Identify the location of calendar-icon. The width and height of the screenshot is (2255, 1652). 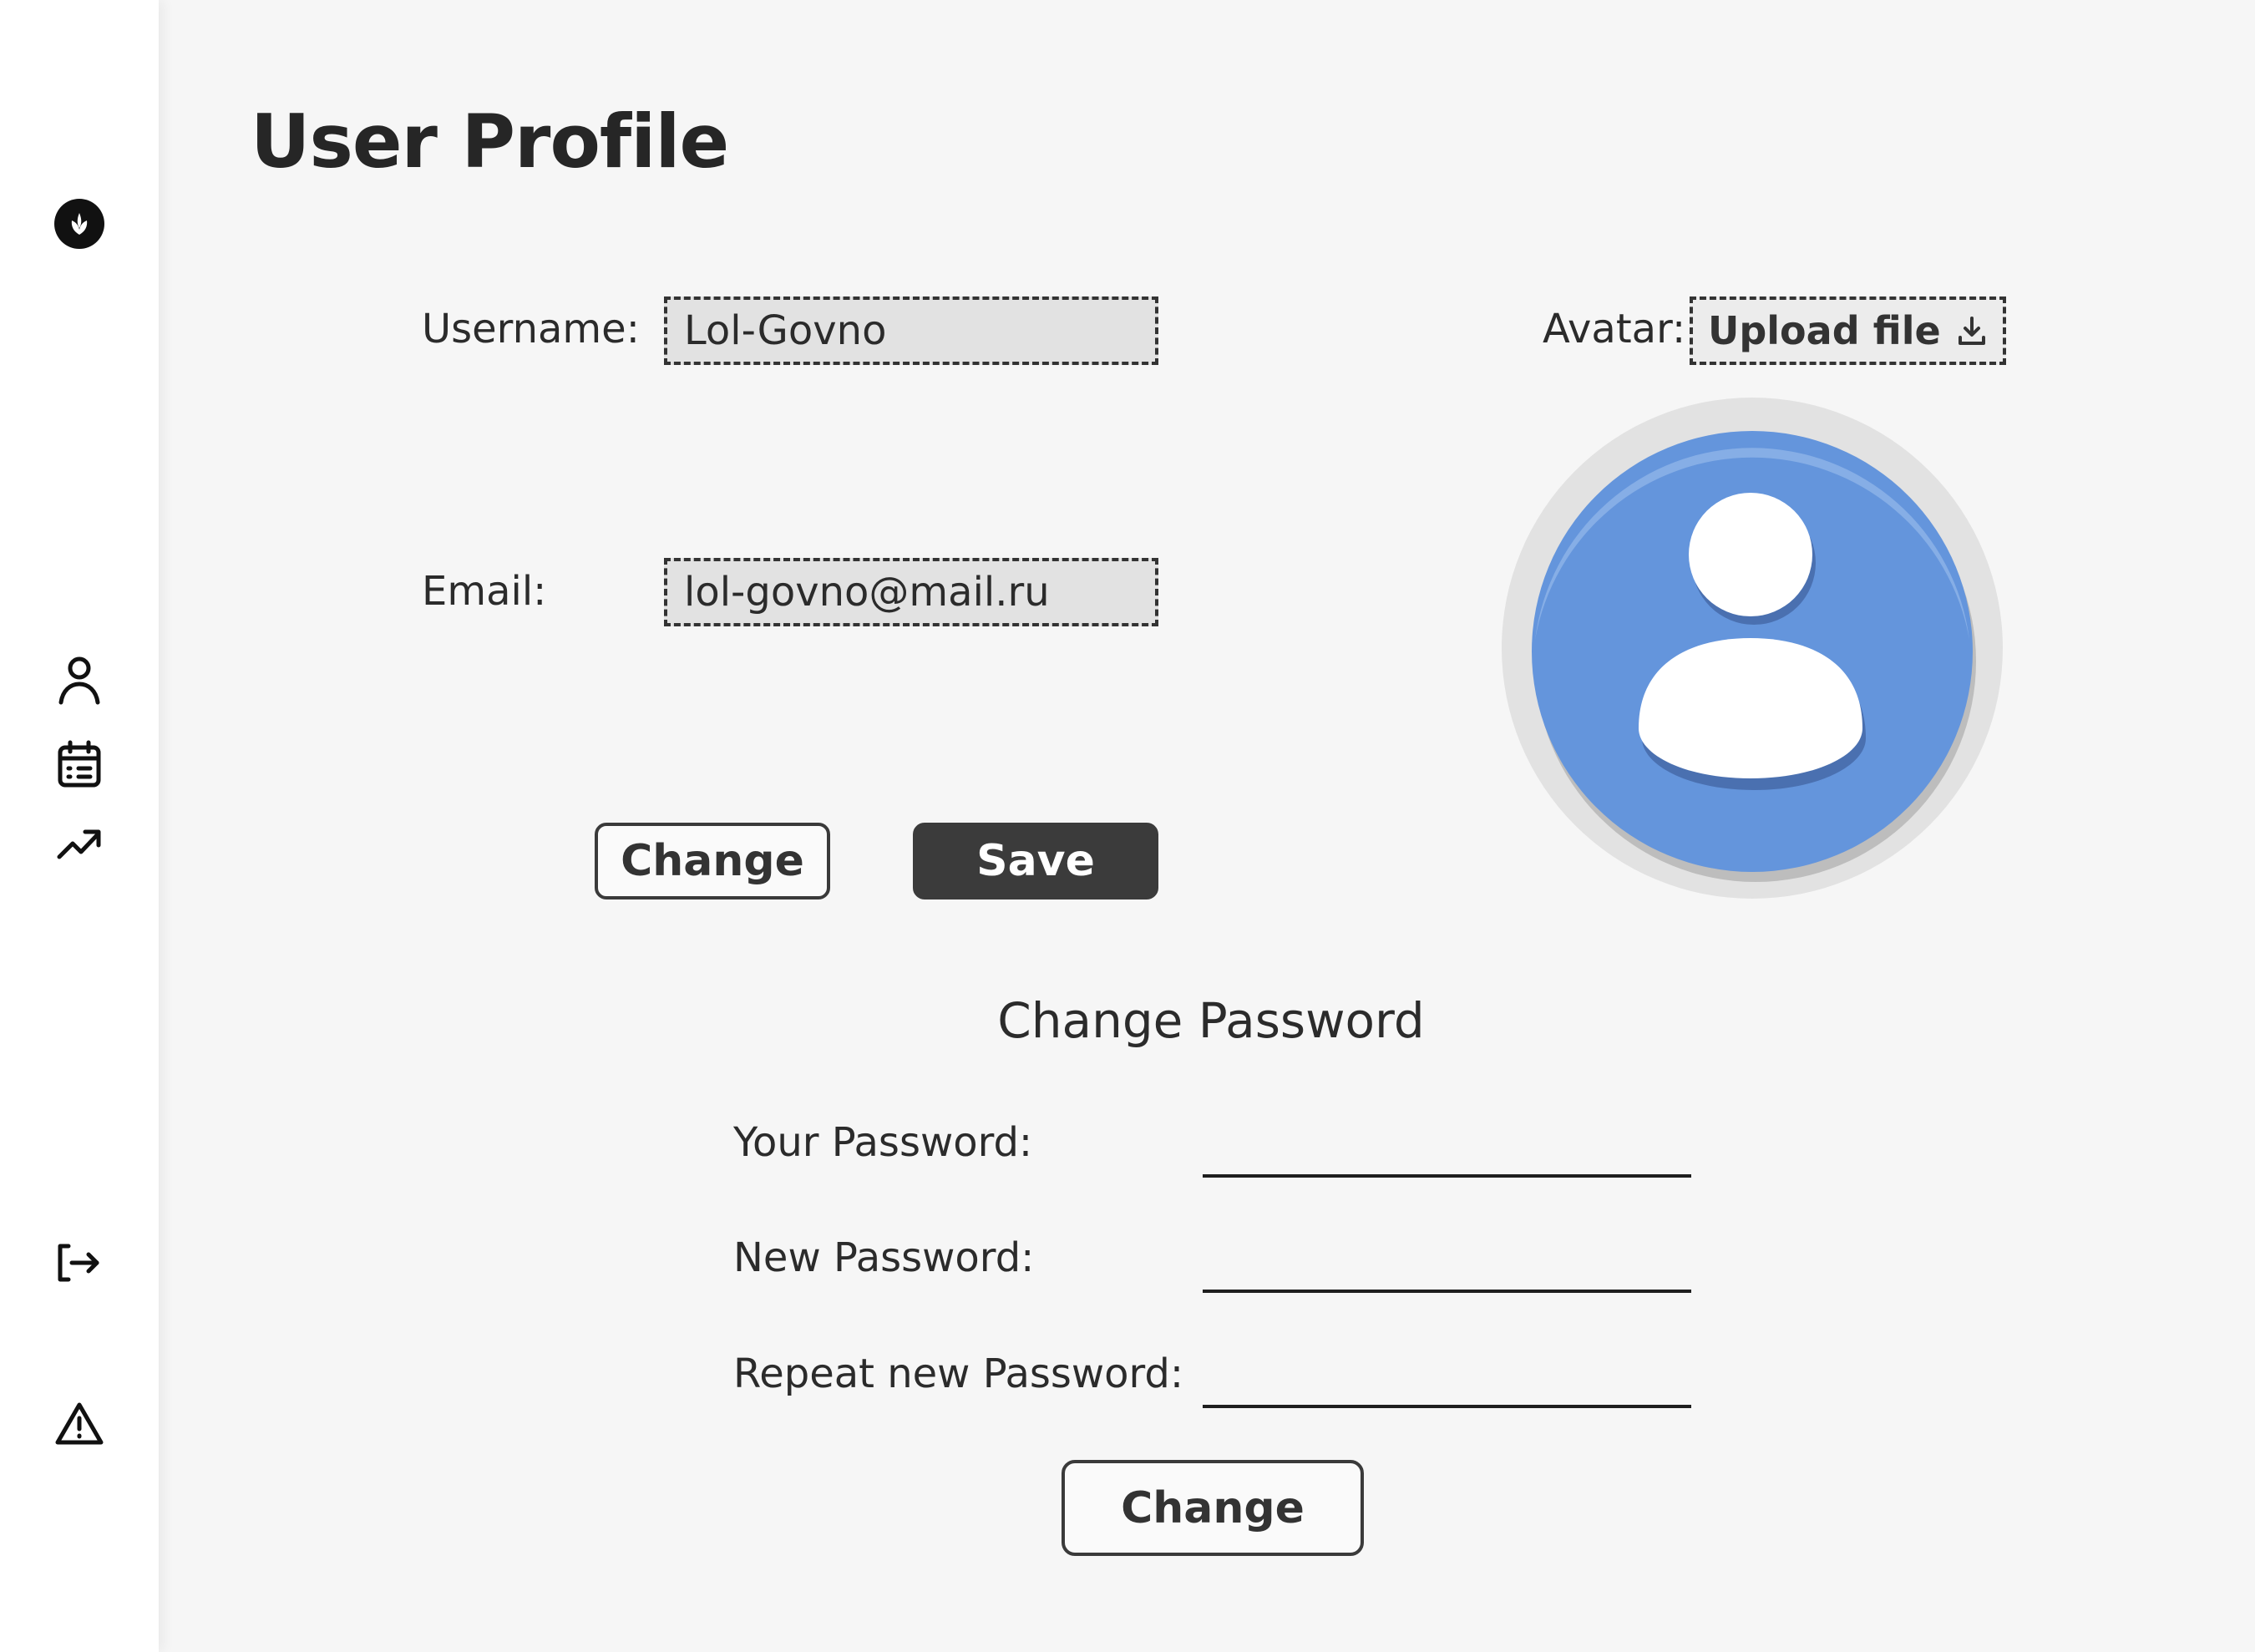
(79, 764).